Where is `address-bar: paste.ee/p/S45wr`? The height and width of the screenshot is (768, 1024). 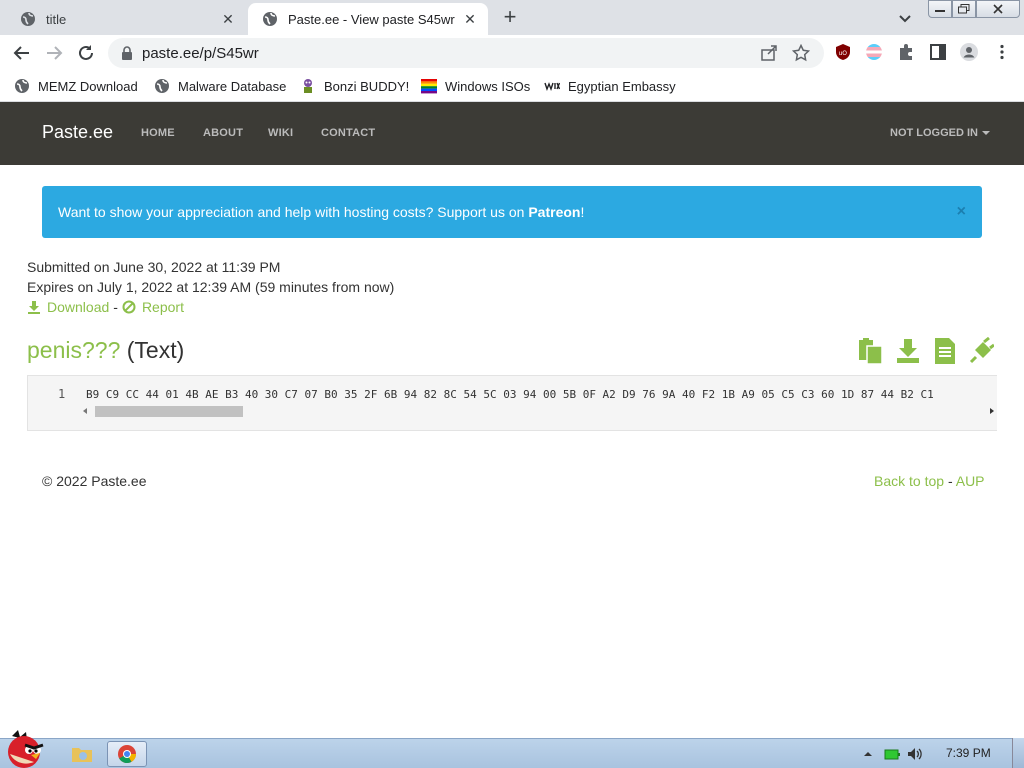 address-bar: paste.ee/p/S45wr is located at coordinates (466, 53).